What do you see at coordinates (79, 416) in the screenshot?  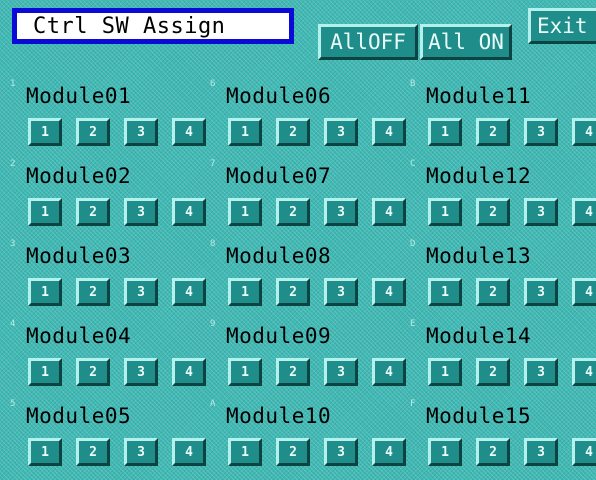 I see `module-label: Module05` at bounding box center [79, 416].